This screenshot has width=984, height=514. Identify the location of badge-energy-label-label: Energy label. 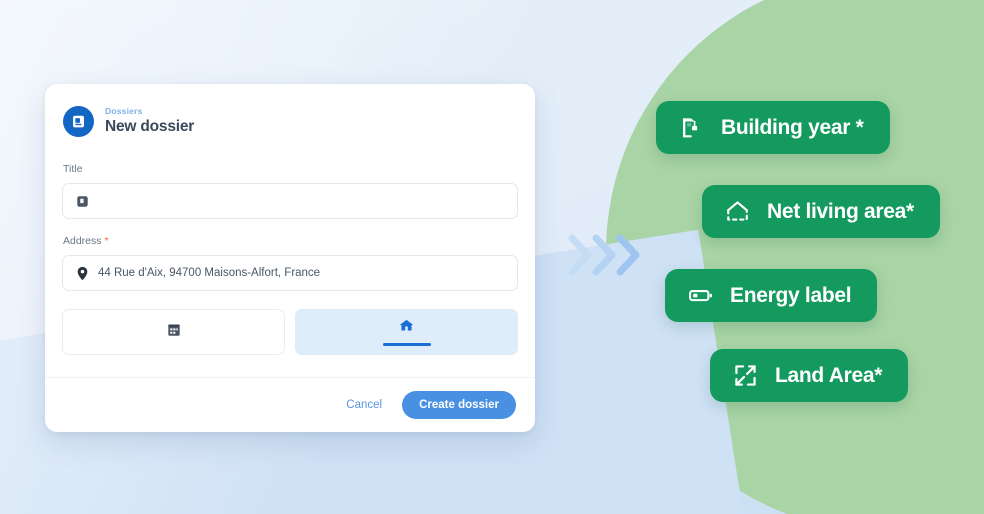
(791, 295).